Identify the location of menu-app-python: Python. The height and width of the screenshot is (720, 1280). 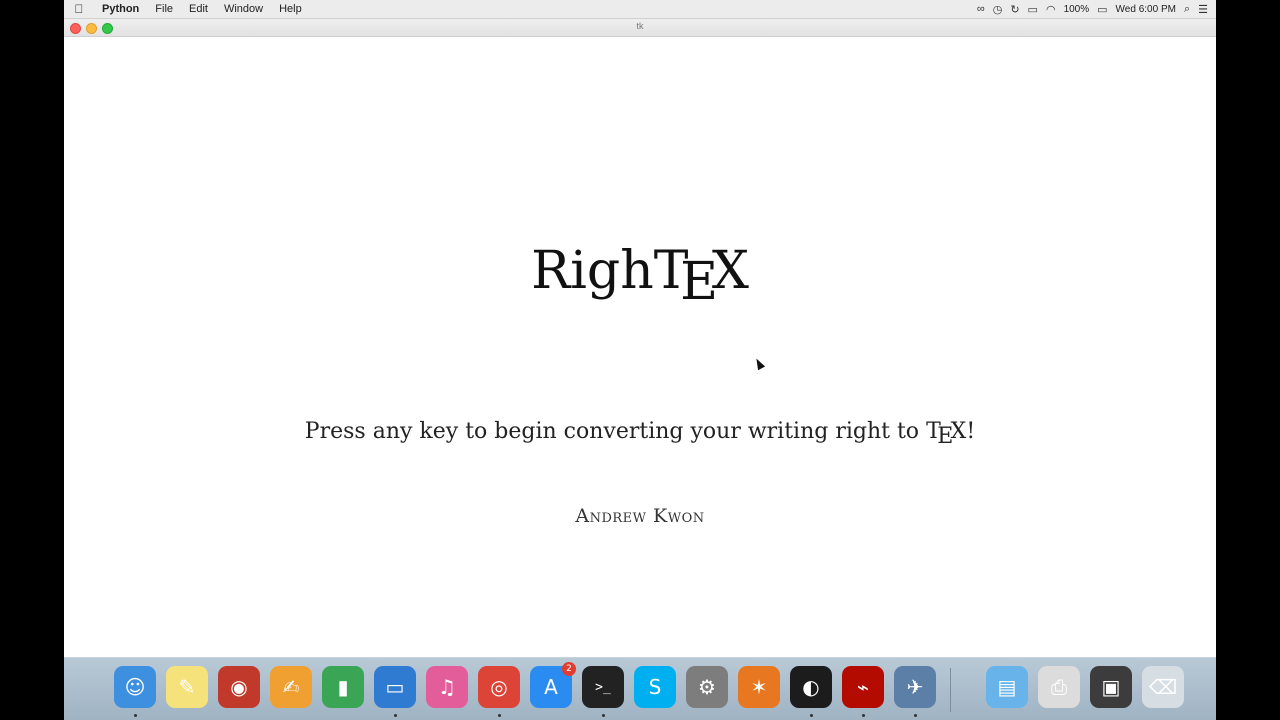
(120, 9).